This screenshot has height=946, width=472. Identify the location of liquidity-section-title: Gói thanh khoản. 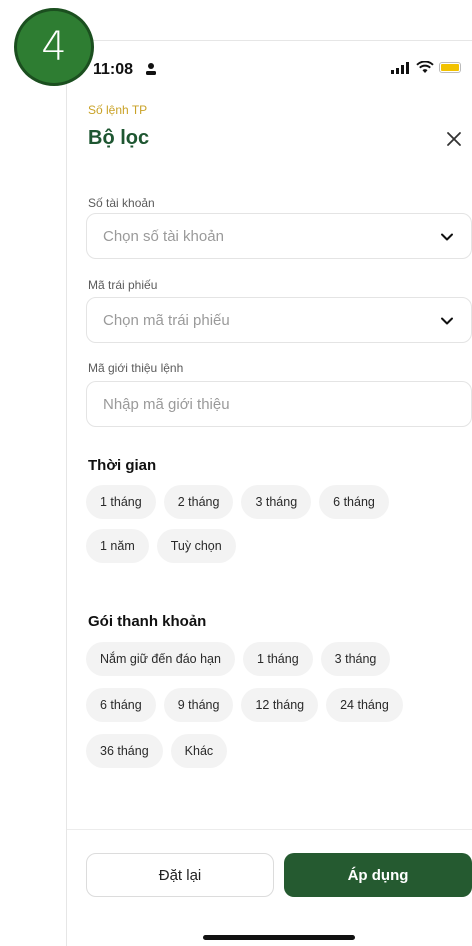
(147, 621).